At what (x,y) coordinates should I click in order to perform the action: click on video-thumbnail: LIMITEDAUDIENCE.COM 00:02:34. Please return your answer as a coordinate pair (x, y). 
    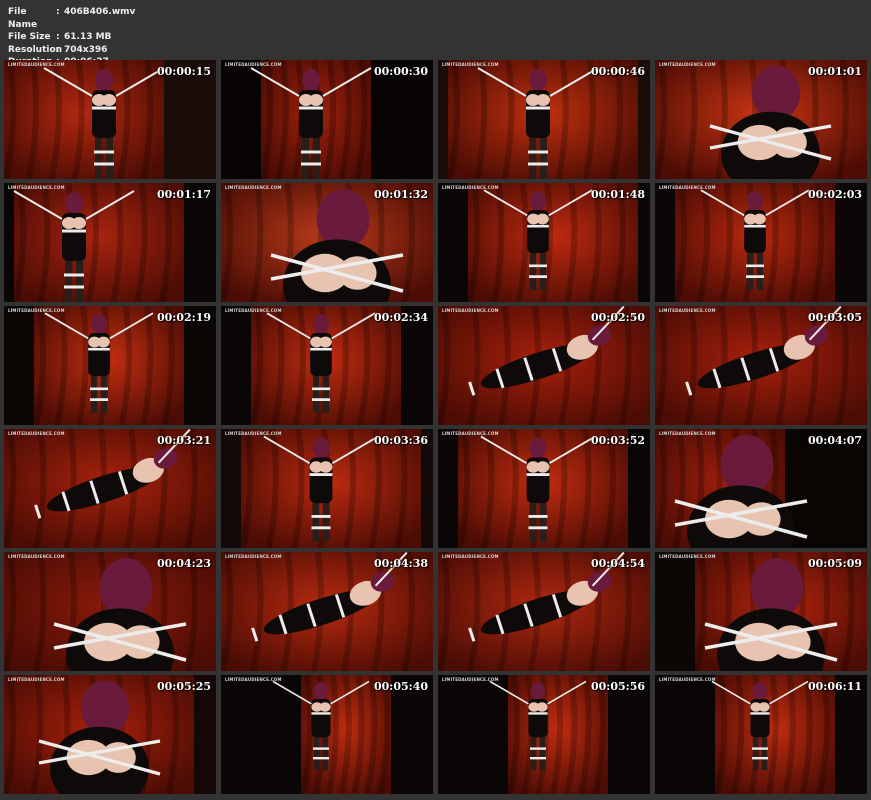
    Looking at the image, I should click on (327, 365).